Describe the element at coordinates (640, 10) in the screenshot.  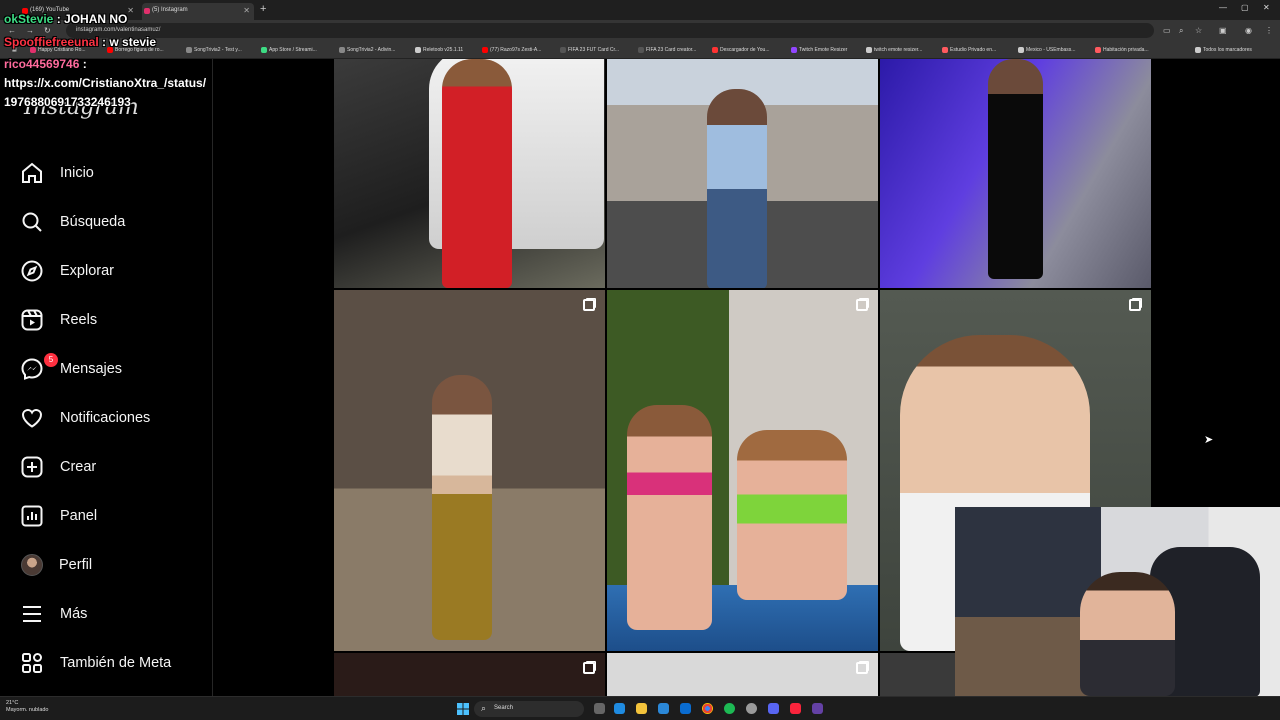
I see `browser-tabstrip: (169) YouTube ✕ (5) Instagram ✕ + — ▢ ✕` at that location.